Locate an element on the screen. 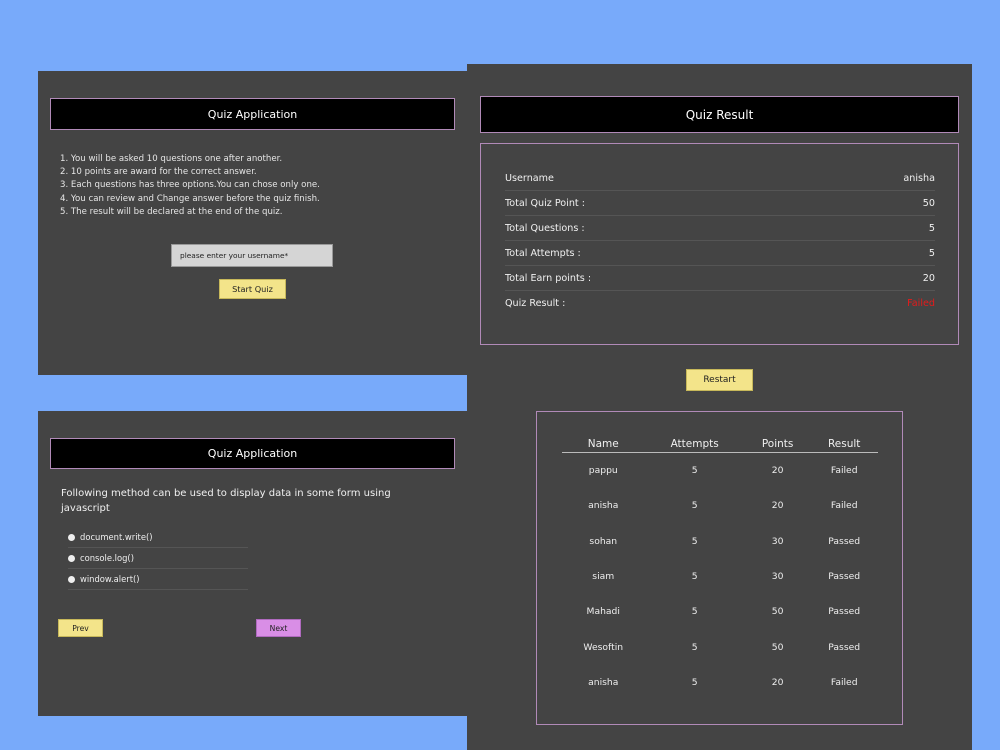 The image size is (1000, 750). table-row: Mahadi 5 50 Passed is located at coordinates (720, 611).